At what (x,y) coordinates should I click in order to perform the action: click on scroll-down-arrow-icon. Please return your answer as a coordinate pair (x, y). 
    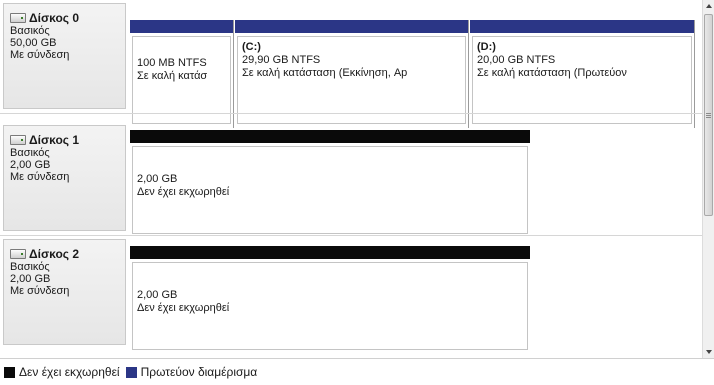
    Looking at the image, I should click on (708, 352).